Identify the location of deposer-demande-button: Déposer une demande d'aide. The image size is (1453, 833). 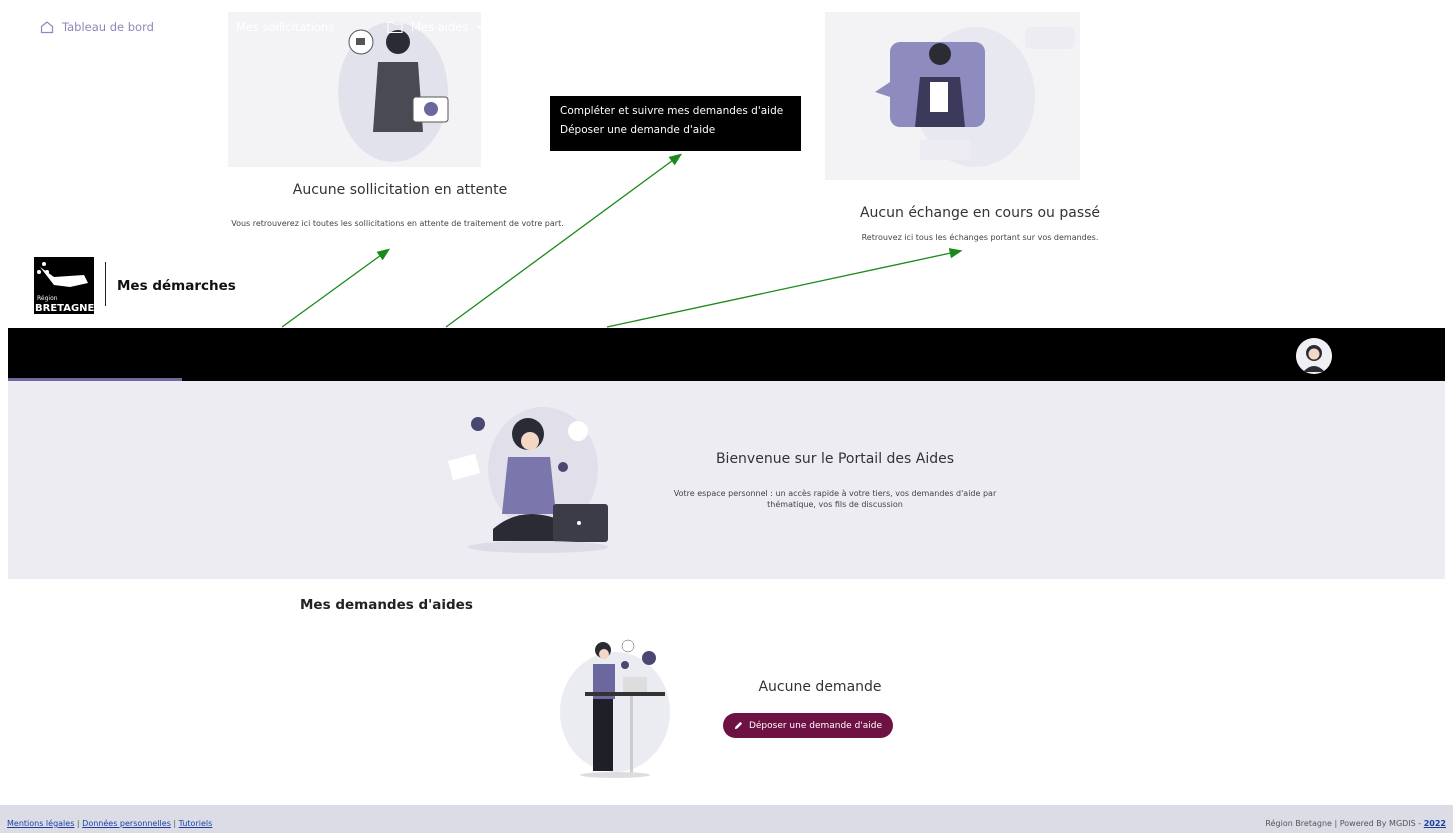
(808, 725).